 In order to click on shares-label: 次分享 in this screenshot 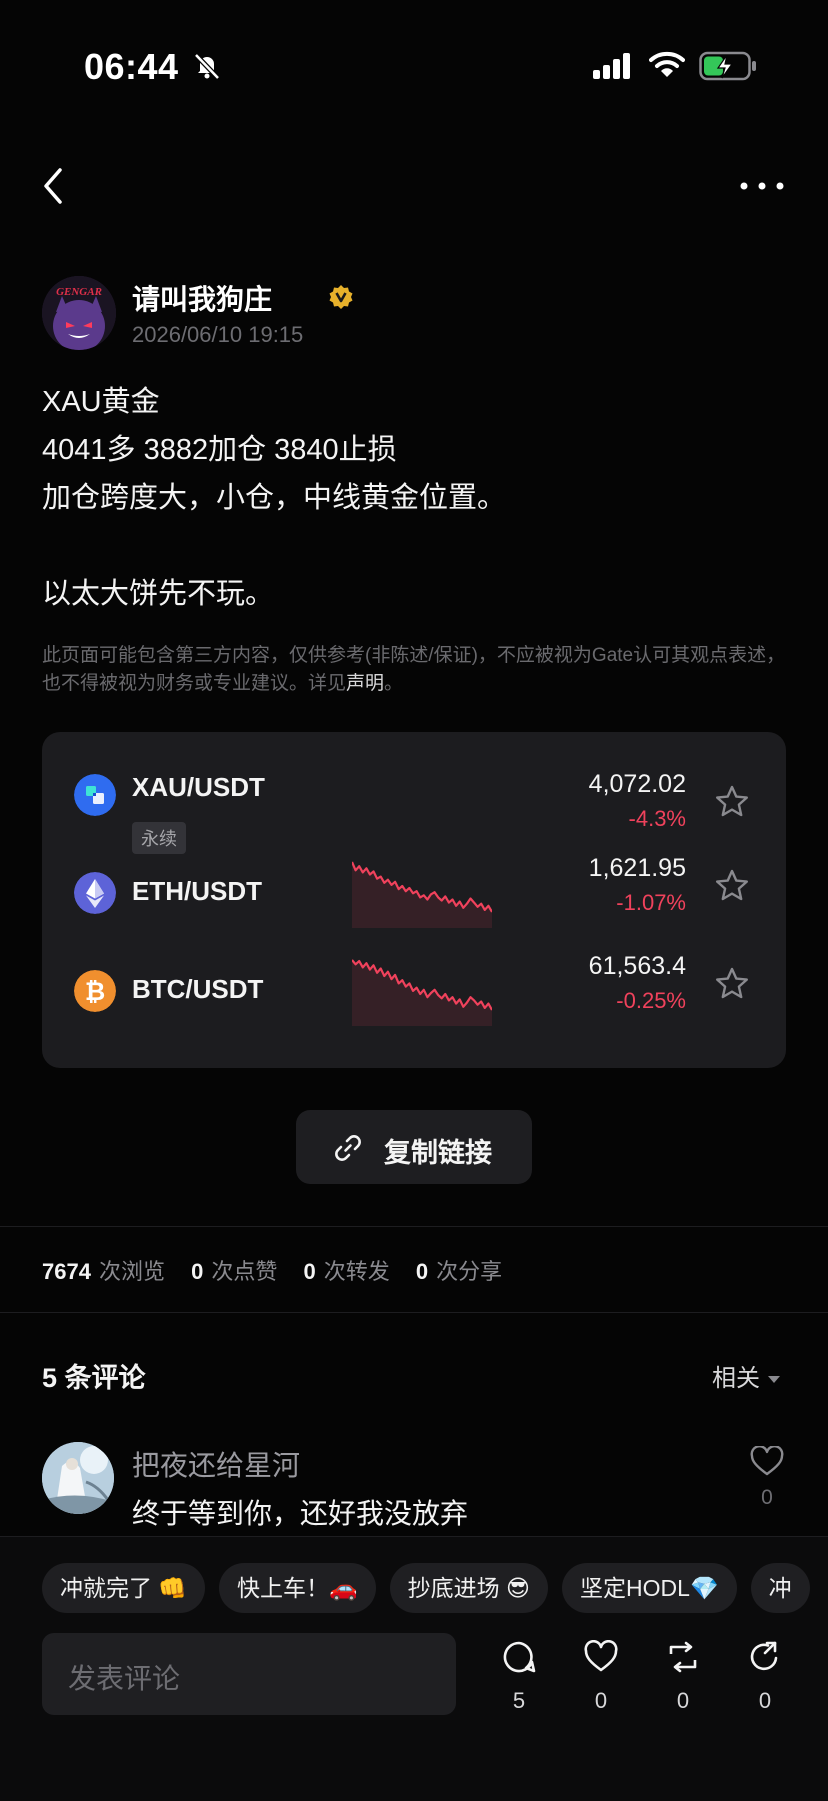, I will do `click(469, 1271)`.